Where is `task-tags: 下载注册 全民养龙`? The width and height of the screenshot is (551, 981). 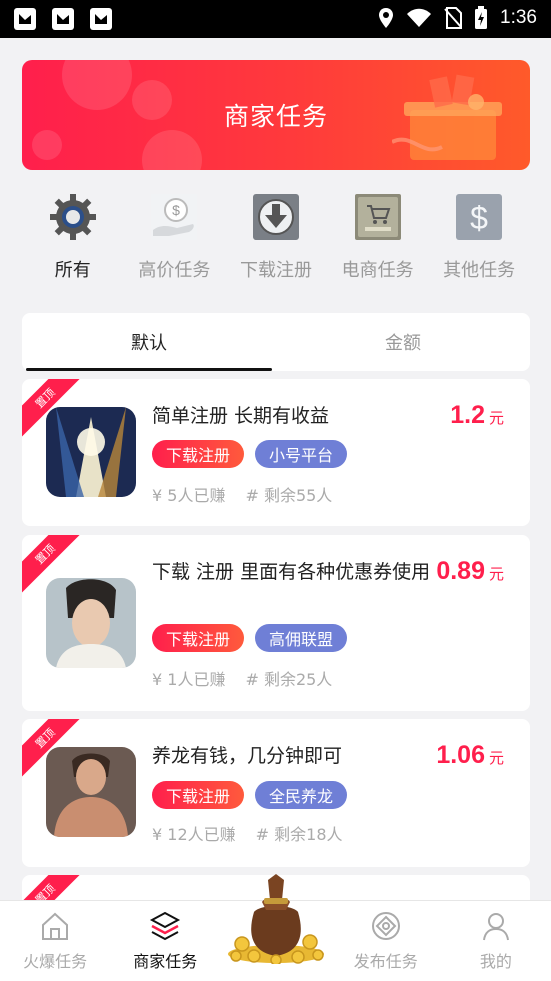
task-tags: 下载注册 全民养龙 is located at coordinates (250, 795).